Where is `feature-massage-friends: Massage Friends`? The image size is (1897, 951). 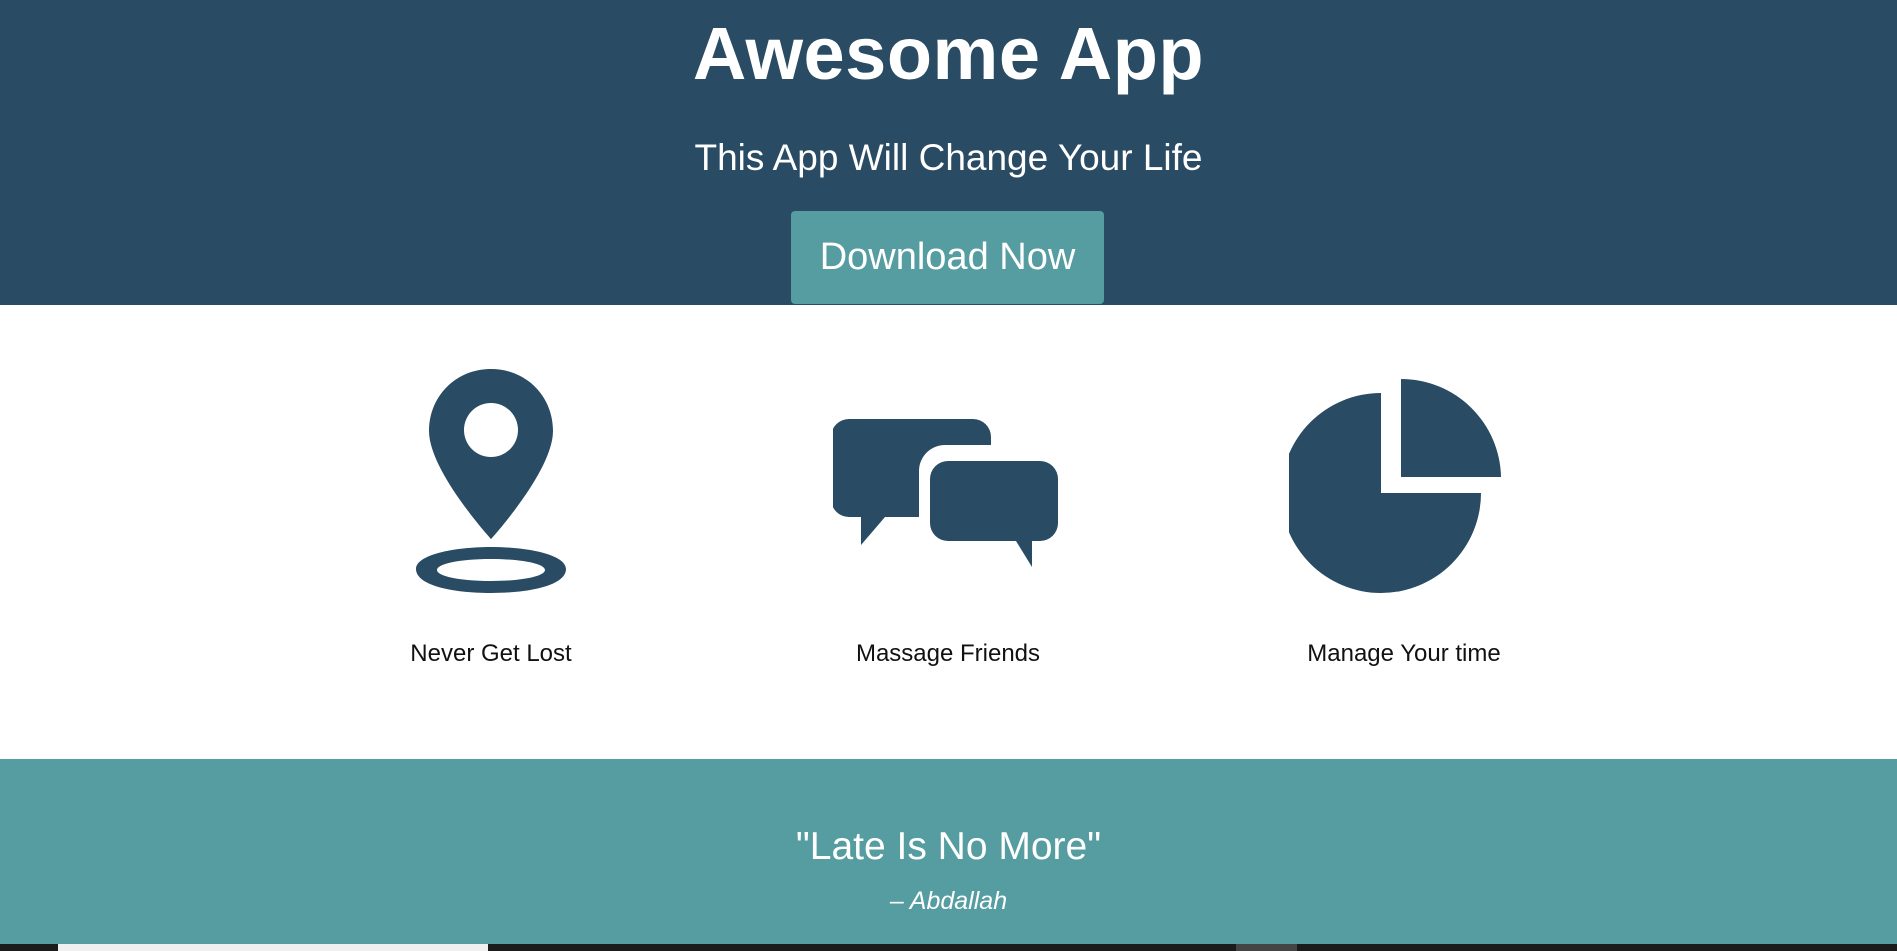 feature-massage-friends: Massage Friends is located at coordinates (948, 532).